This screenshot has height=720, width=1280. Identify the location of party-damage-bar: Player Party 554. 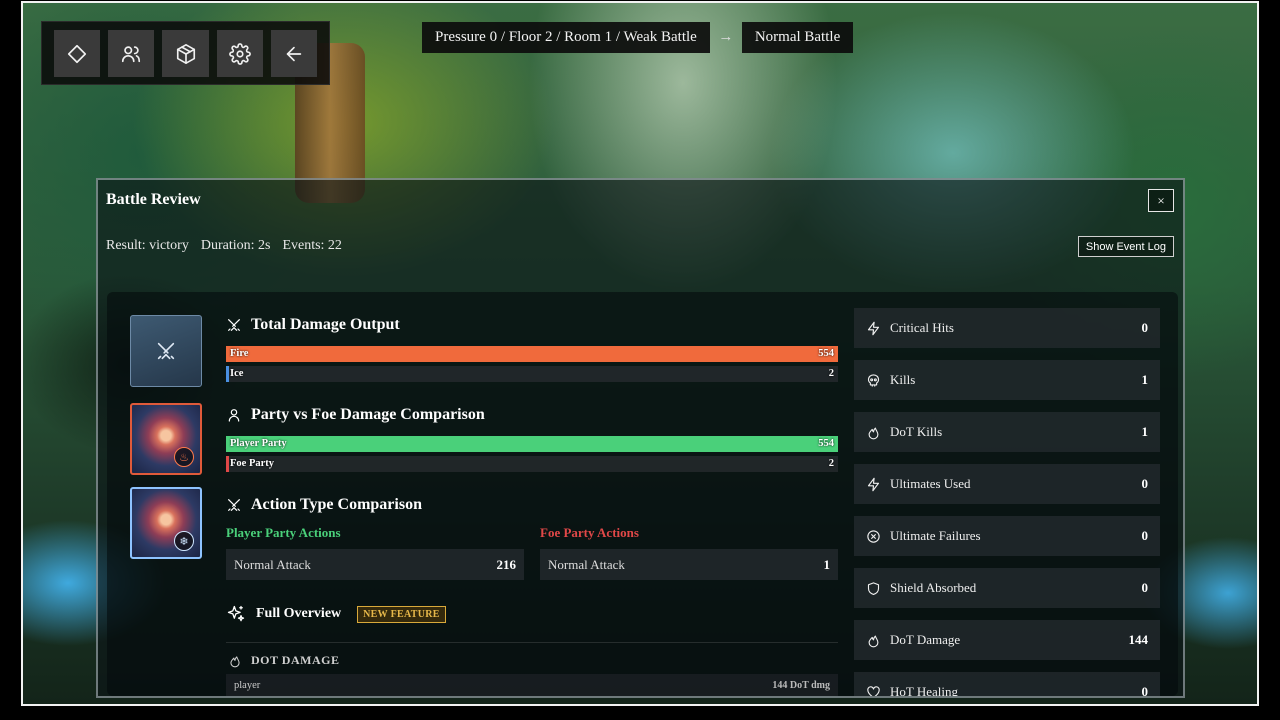
(532, 444).